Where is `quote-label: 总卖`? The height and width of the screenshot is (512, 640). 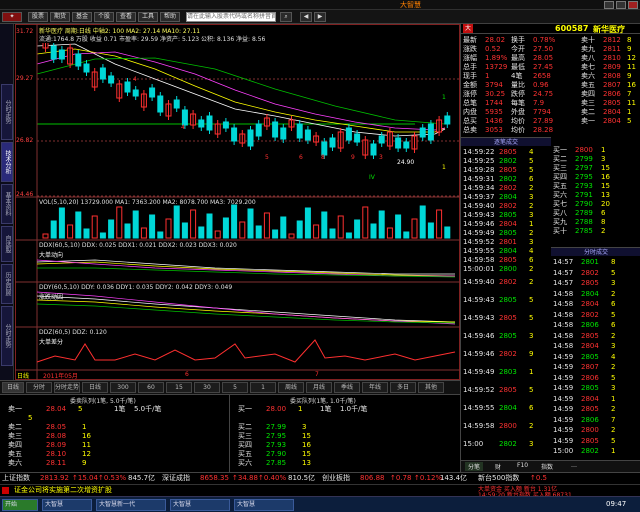
quote-label: 总卖 is located at coordinates (470, 130).